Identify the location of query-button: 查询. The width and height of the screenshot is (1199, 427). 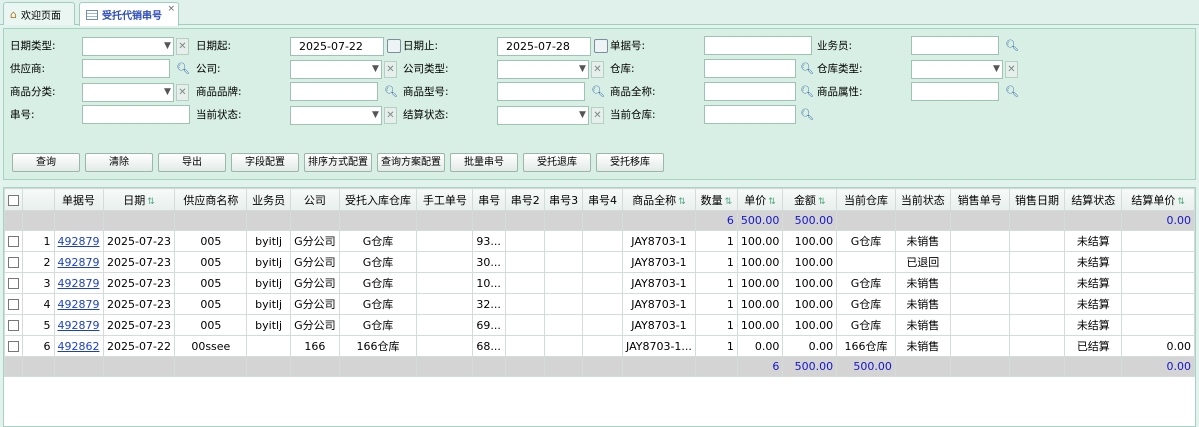
(46, 162).